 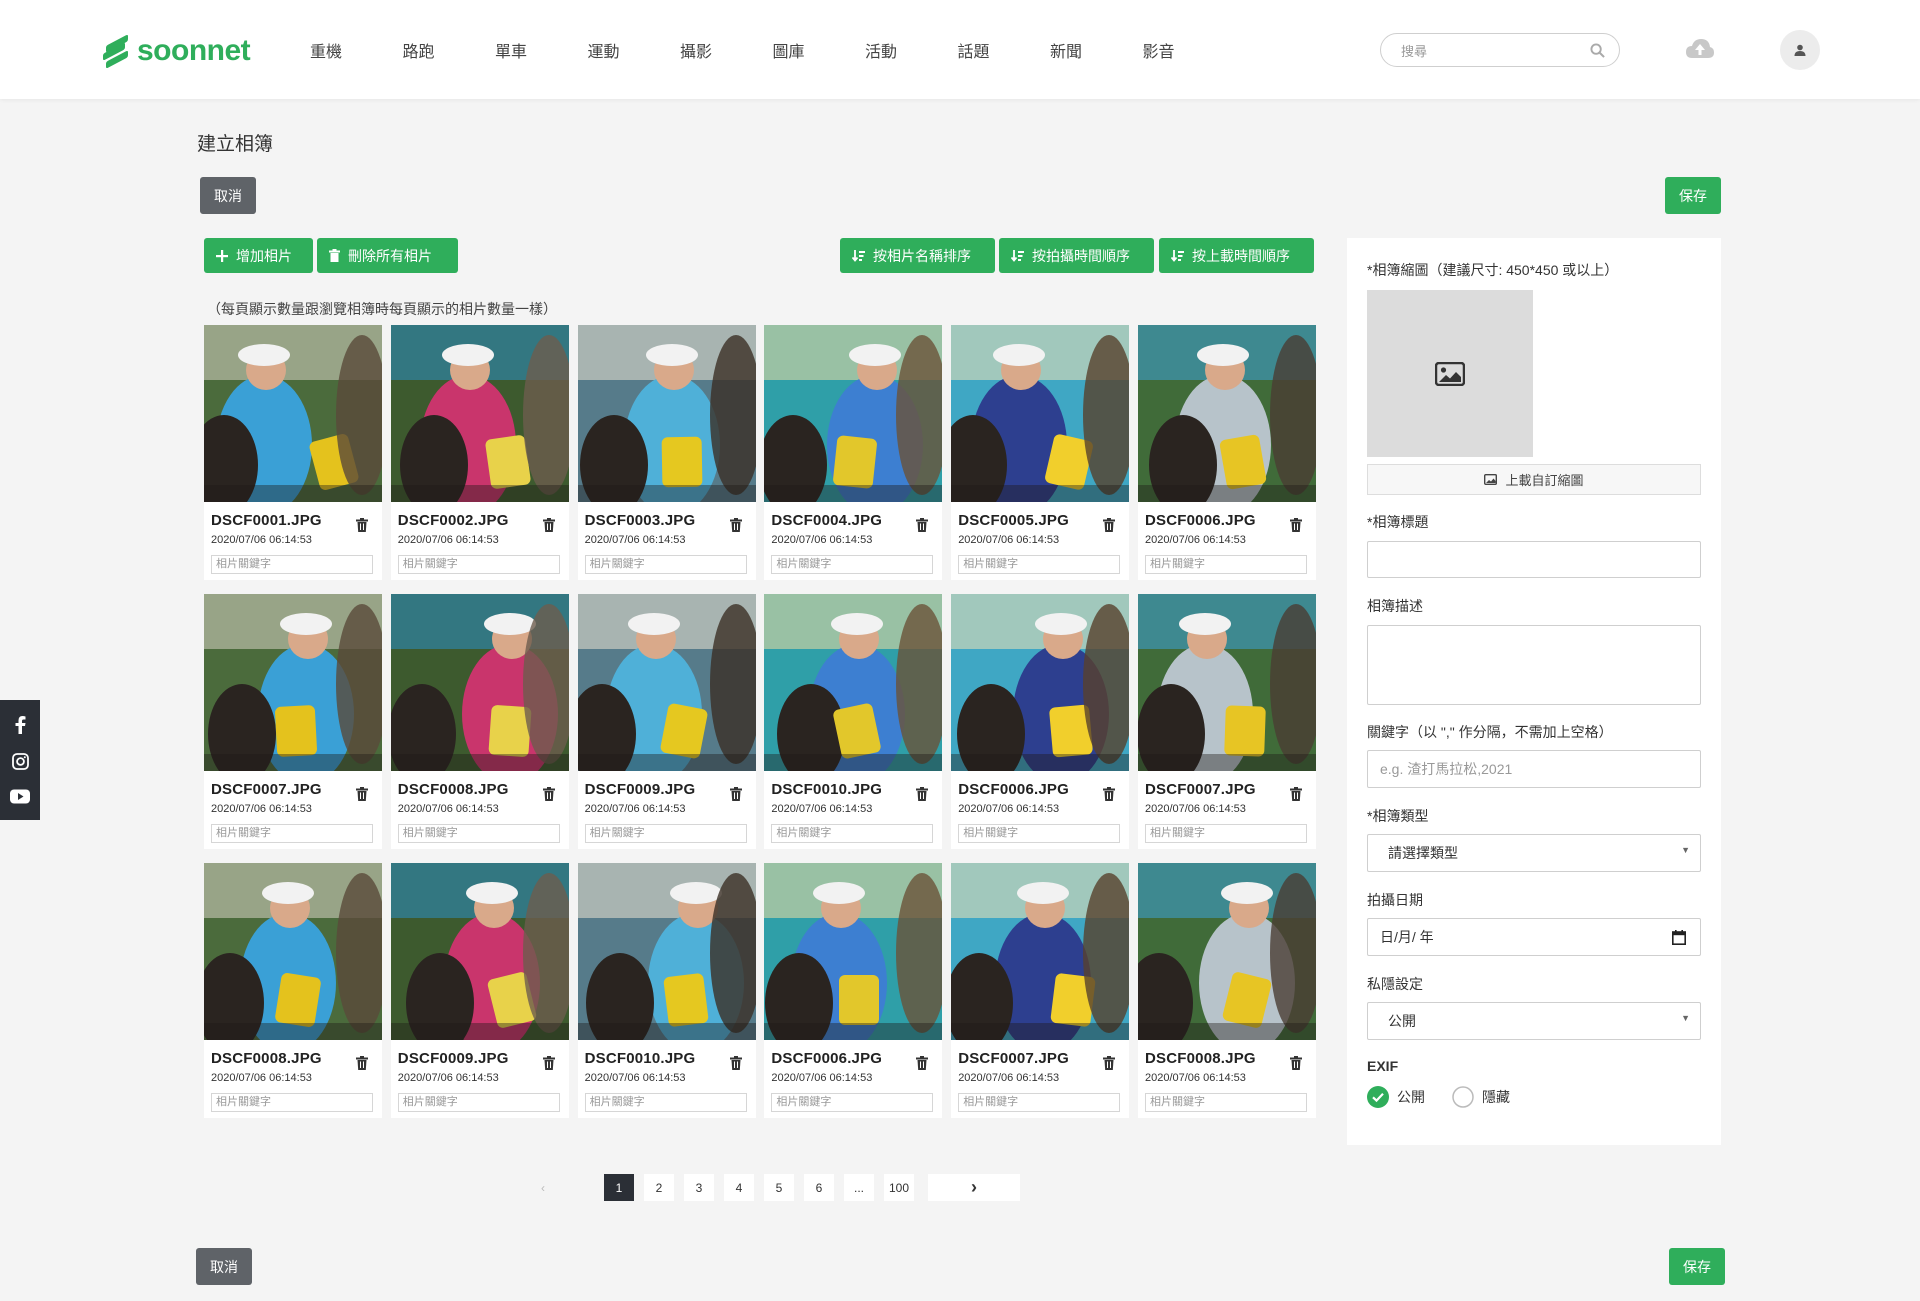 I want to click on nav-item: 新聞, so click(x=1096, y=50).